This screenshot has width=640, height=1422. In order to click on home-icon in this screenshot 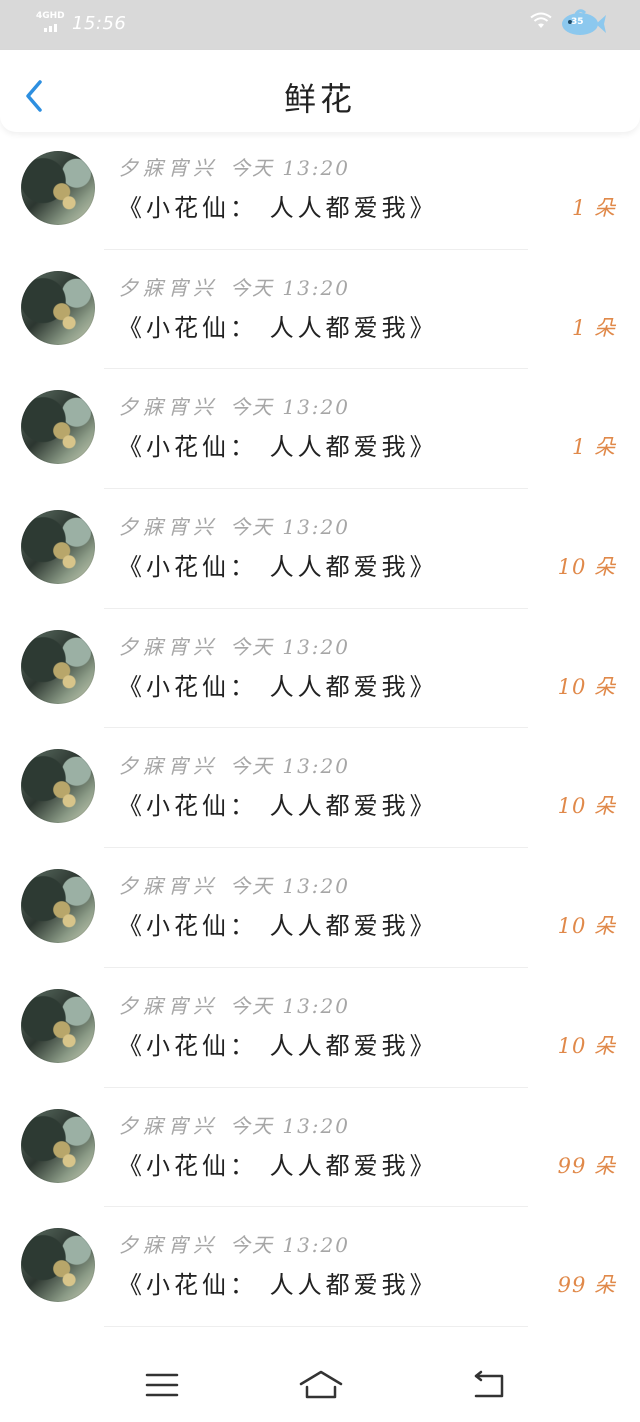, I will do `click(321, 1384)`.